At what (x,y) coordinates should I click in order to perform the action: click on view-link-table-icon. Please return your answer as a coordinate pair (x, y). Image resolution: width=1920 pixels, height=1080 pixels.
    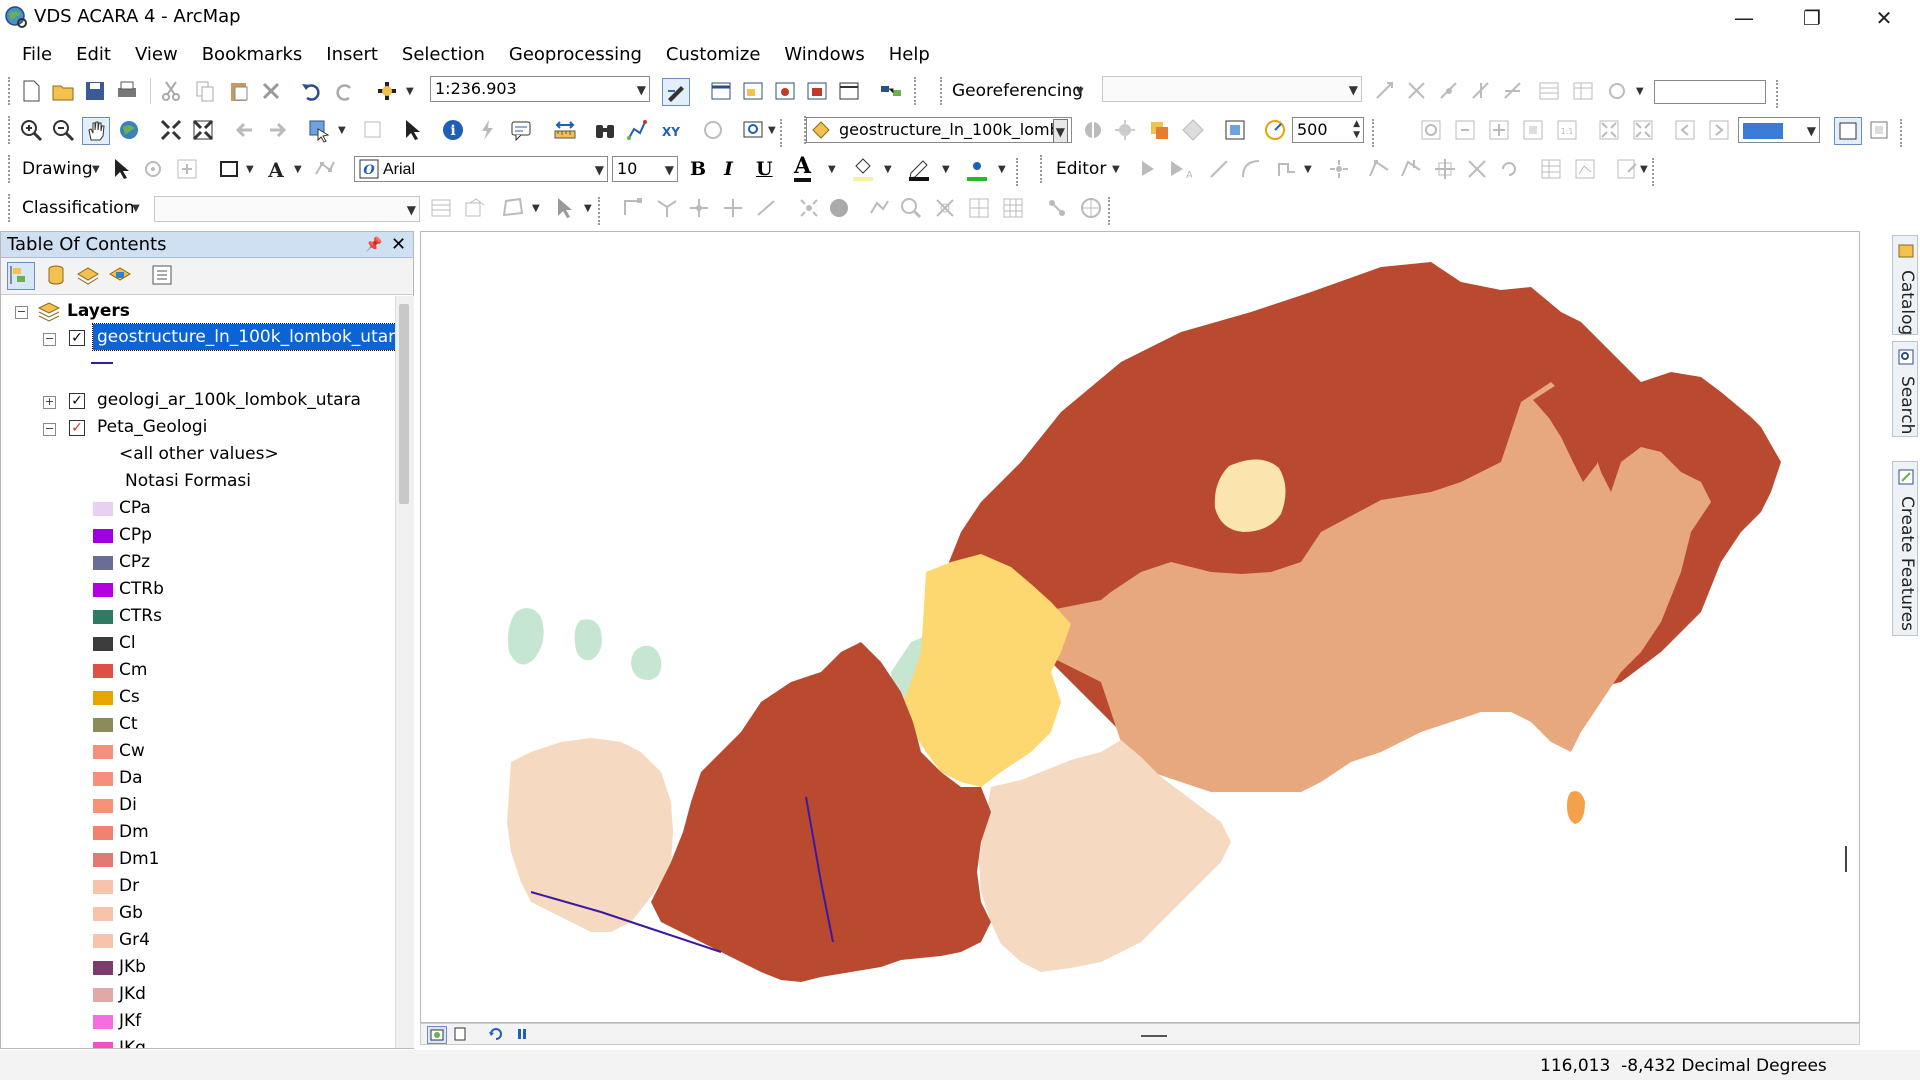
    Looking at the image, I should click on (1583, 91).